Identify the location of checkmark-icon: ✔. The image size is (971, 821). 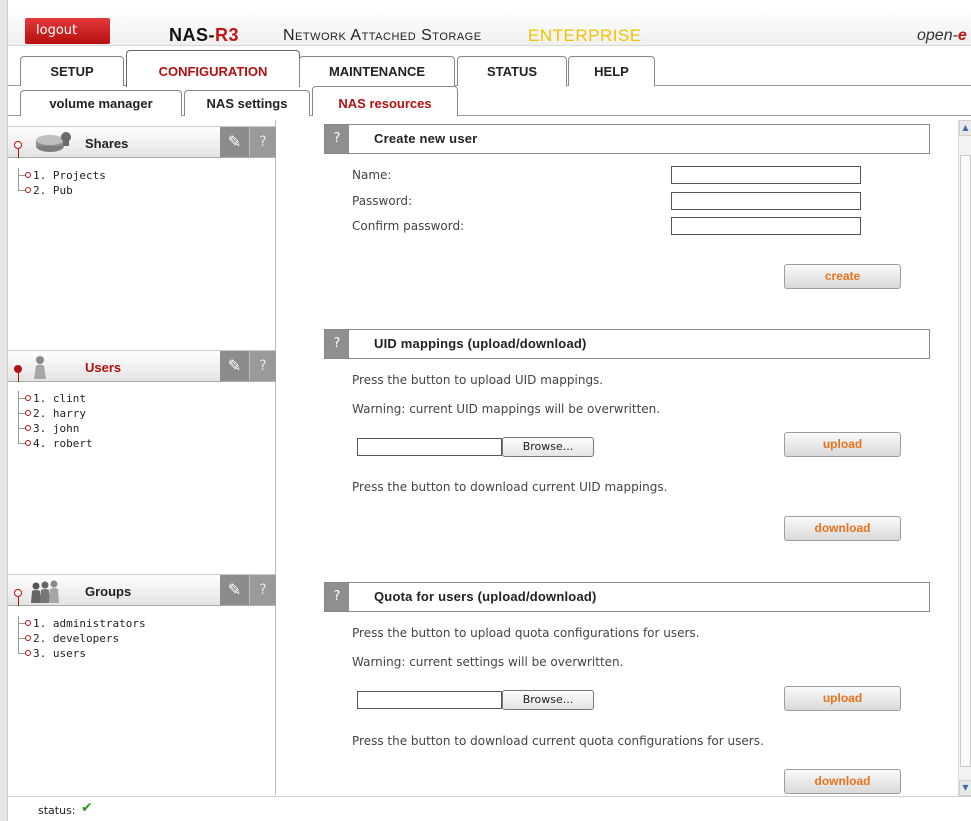
(87, 808).